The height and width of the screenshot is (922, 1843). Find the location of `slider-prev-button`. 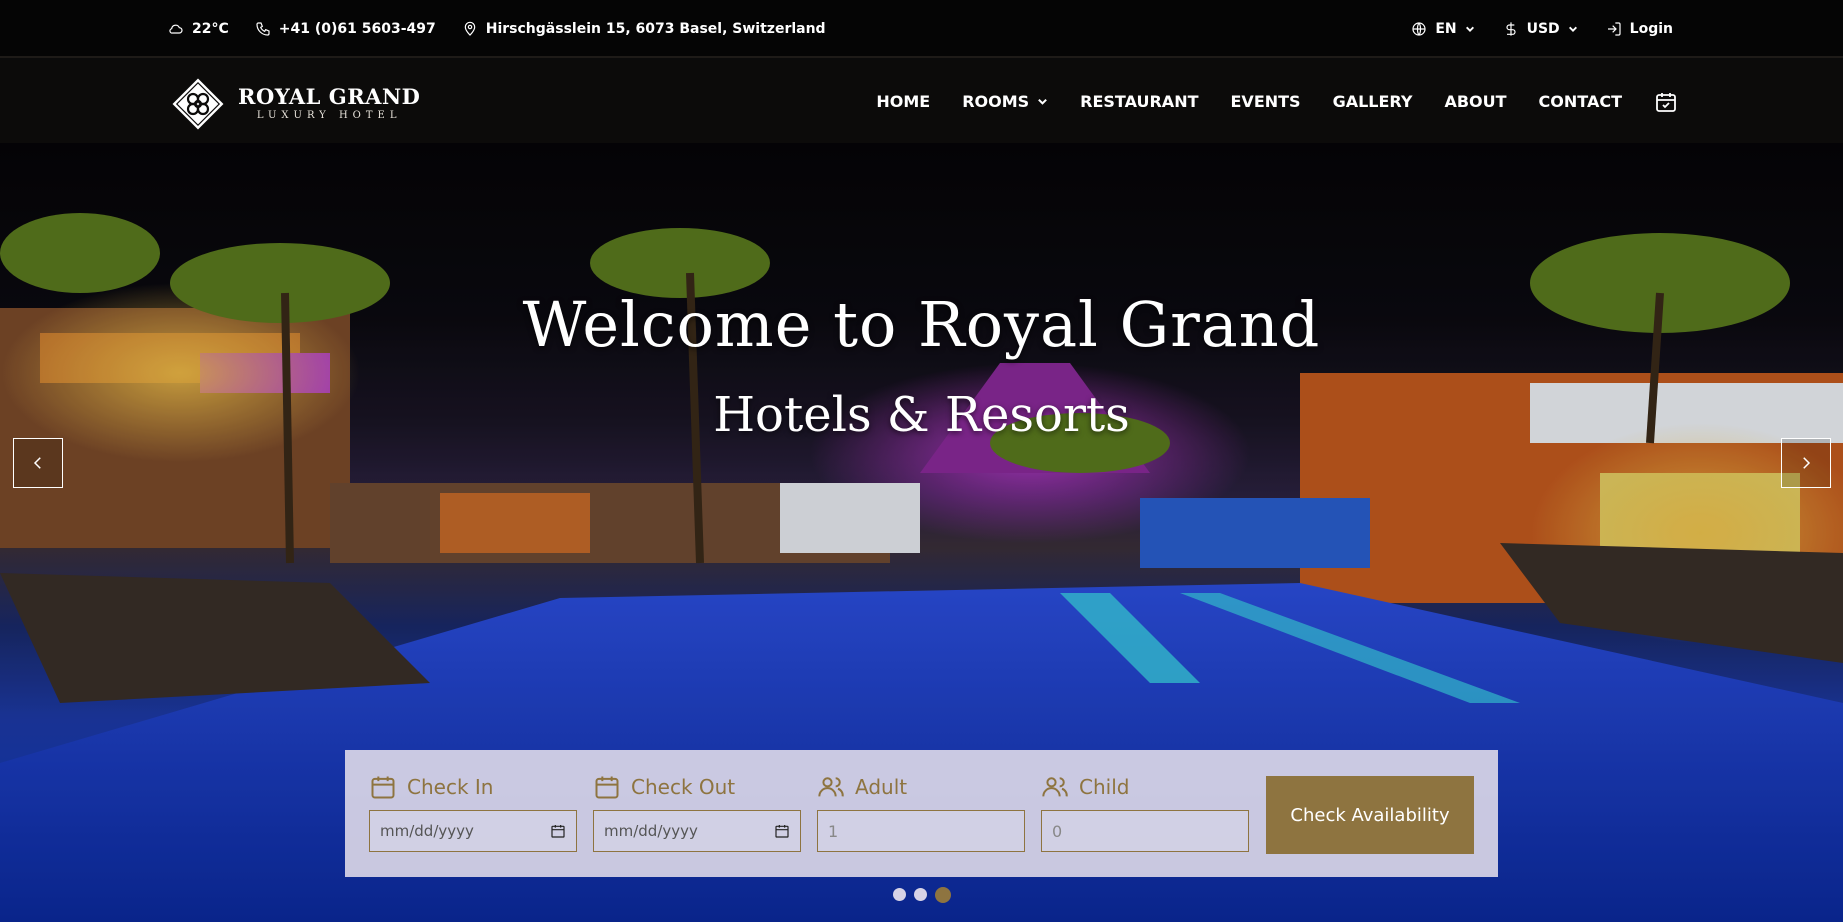

slider-prev-button is located at coordinates (38, 463).